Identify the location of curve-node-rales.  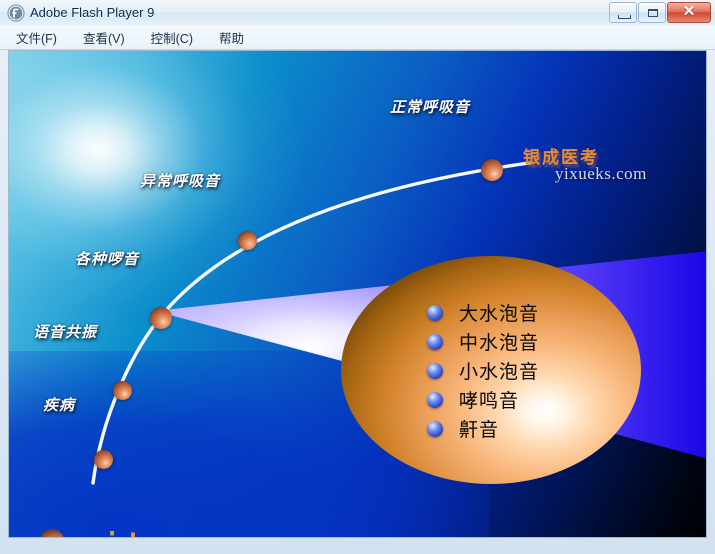
(161, 318).